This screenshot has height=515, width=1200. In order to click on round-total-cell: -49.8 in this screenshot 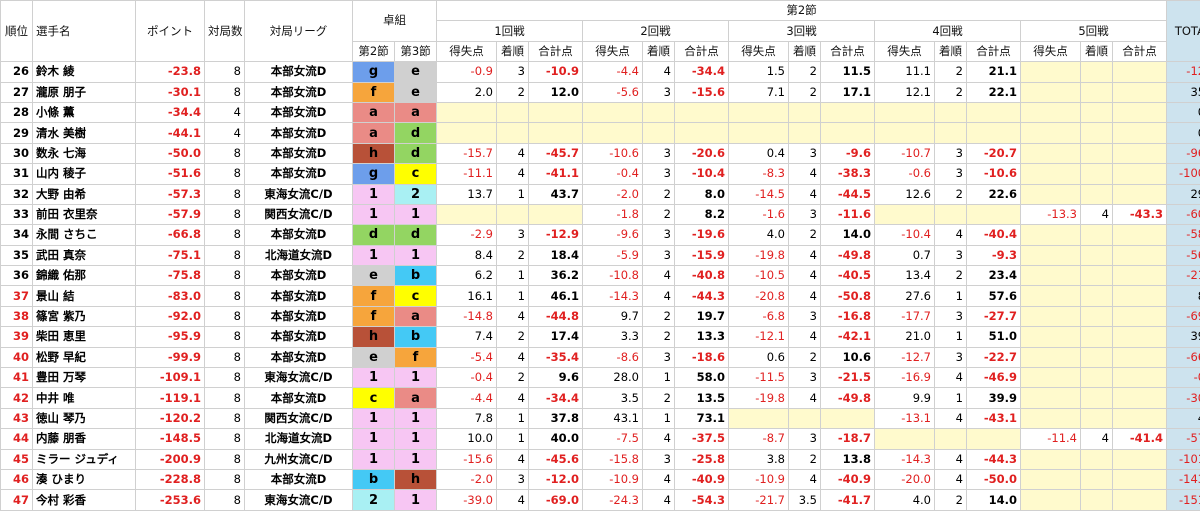, I will do `click(847, 255)`.